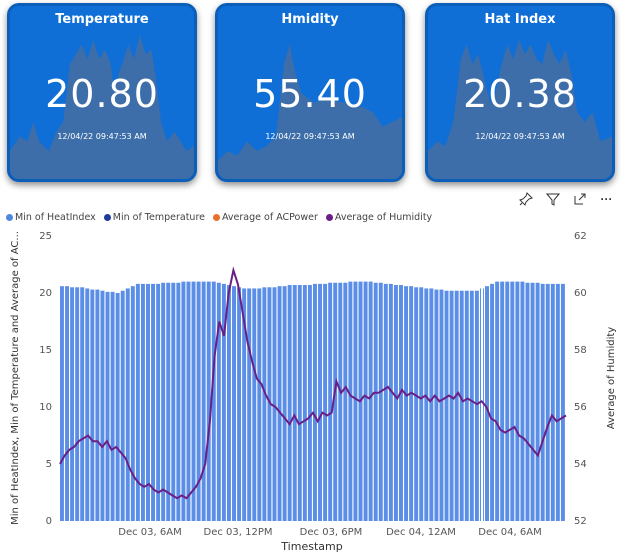 The width and height of the screenshot is (621, 555). What do you see at coordinates (606, 199) in the screenshot?
I see `more-options-icon: ···` at bounding box center [606, 199].